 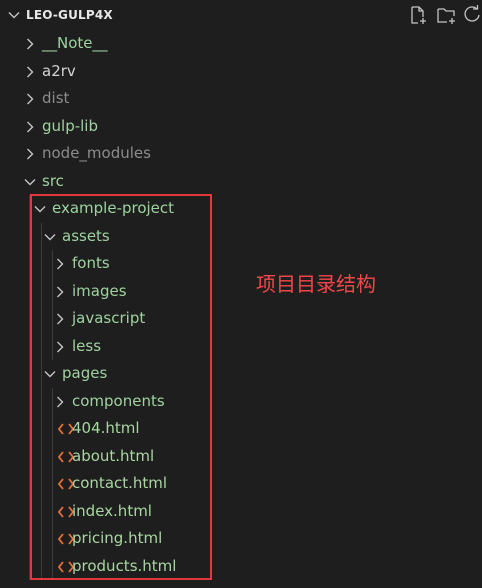 What do you see at coordinates (69, 15) in the screenshot?
I see `explorer-title: LEO-GULP4X` at bounding box center [69, 15].